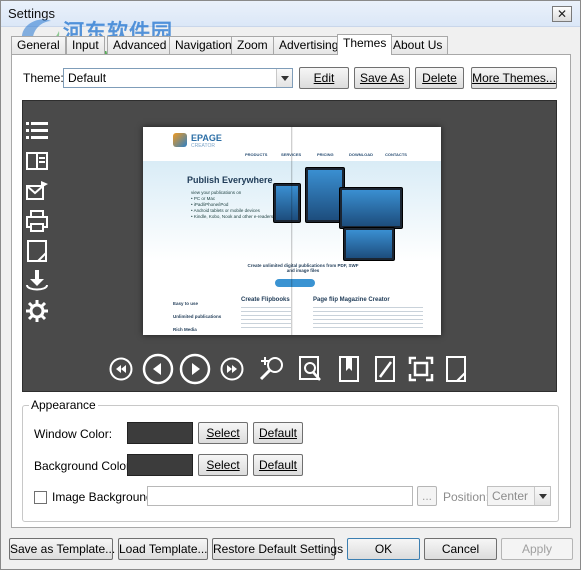 The image size is (581, 570). Describe the element at coordinates (230, 180) in the screenshot. I see `book-hero-title: Publish Everywhere` at that location.